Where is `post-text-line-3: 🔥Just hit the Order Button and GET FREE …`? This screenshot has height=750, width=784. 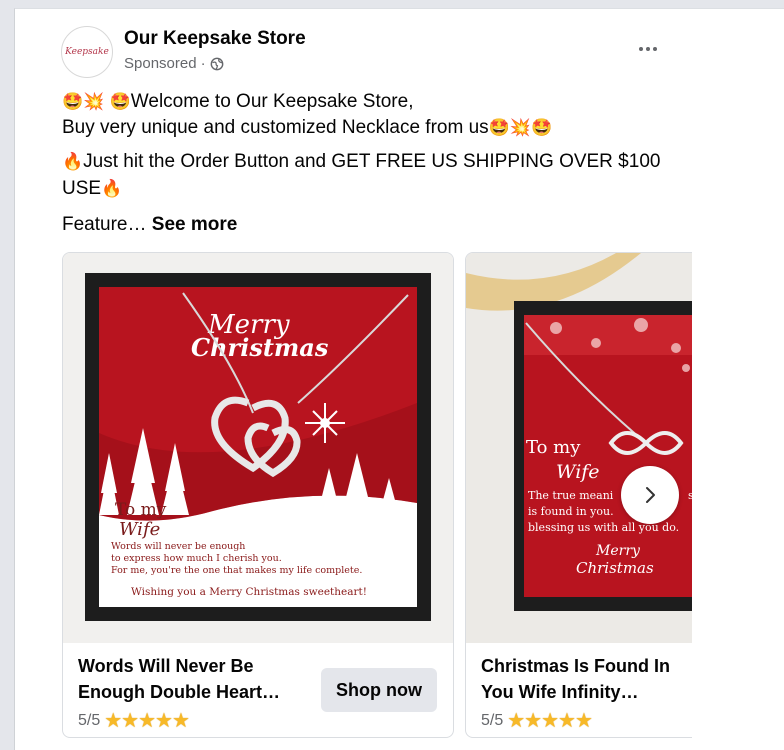
post-text-line-3: 🔥Just hit the Order Button and GET FREE … is located at coordinates (361, 162).